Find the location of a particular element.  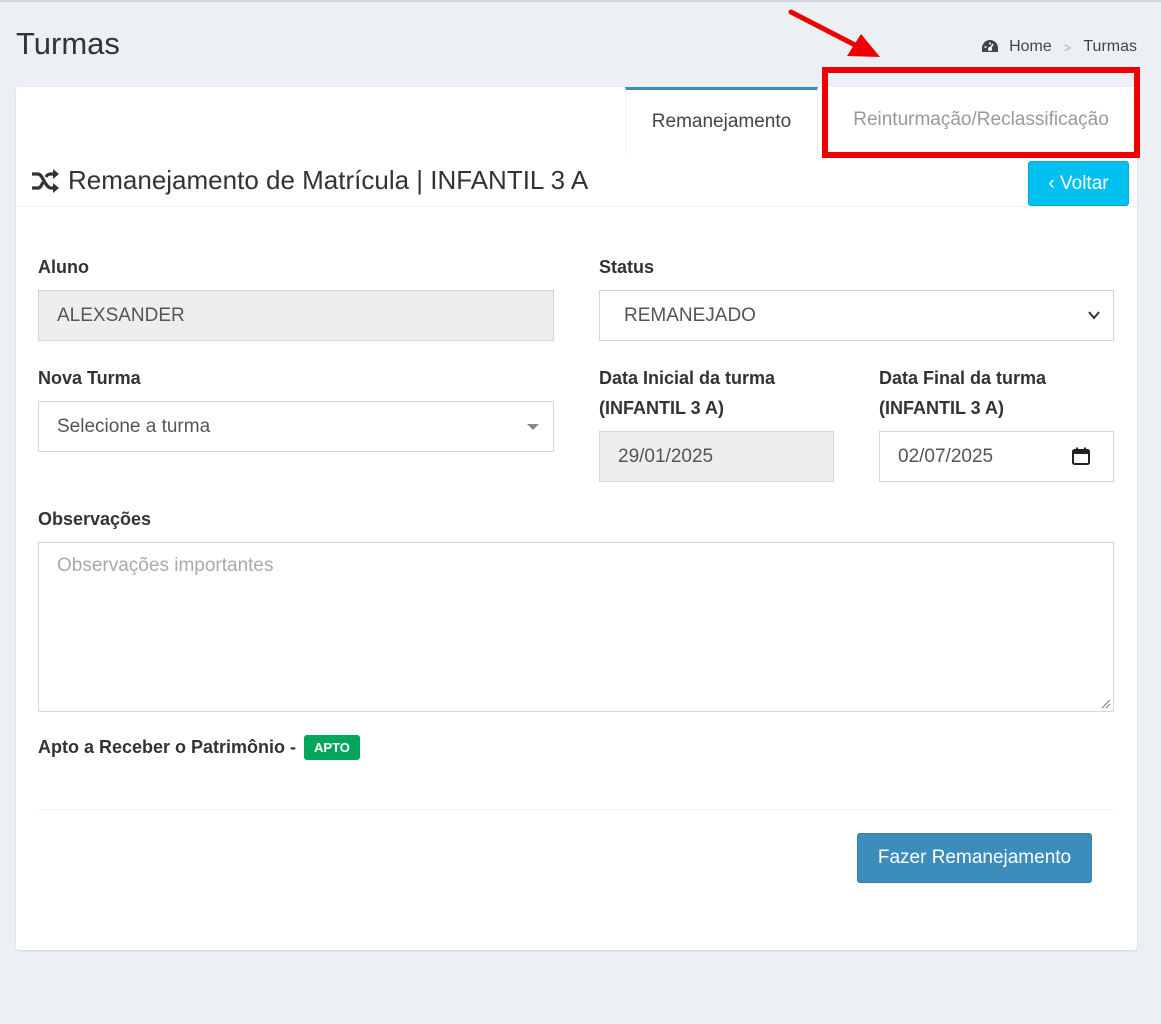

breadcrumb-home-link: Home is located at coordinates (1030, 47).